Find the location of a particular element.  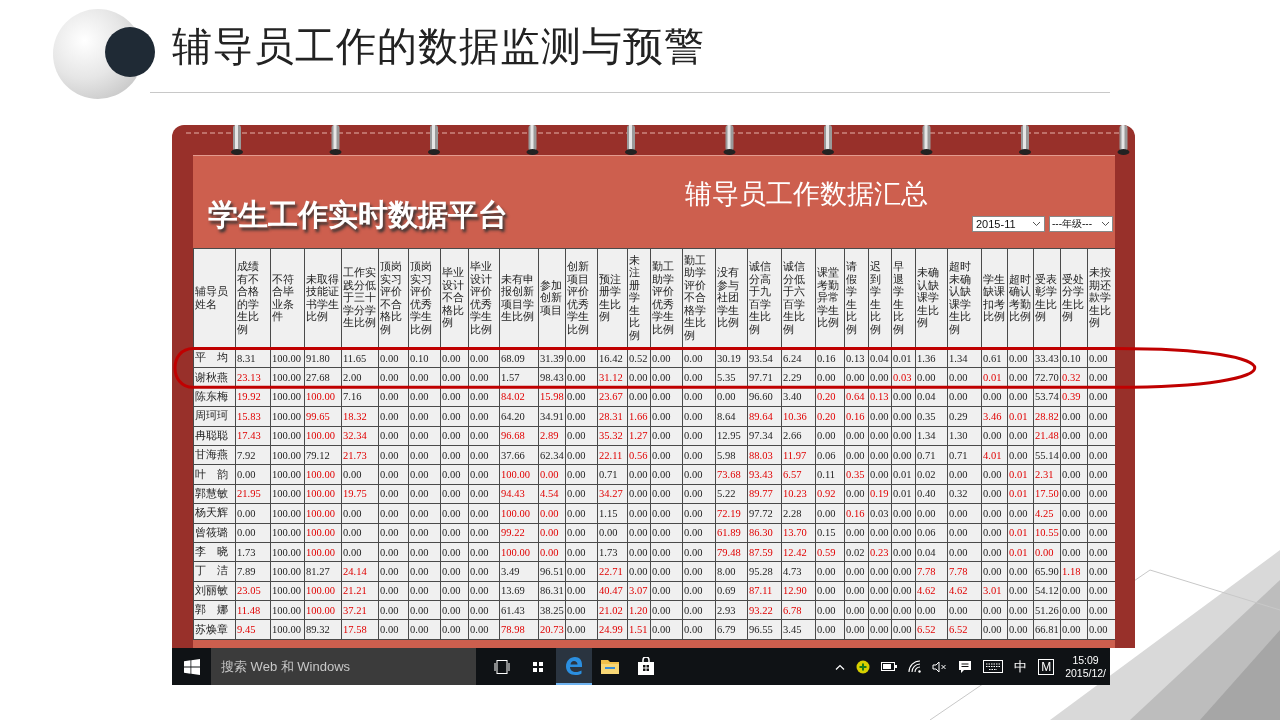

table-cell: 93.43 is located at coordinates (764, 474).